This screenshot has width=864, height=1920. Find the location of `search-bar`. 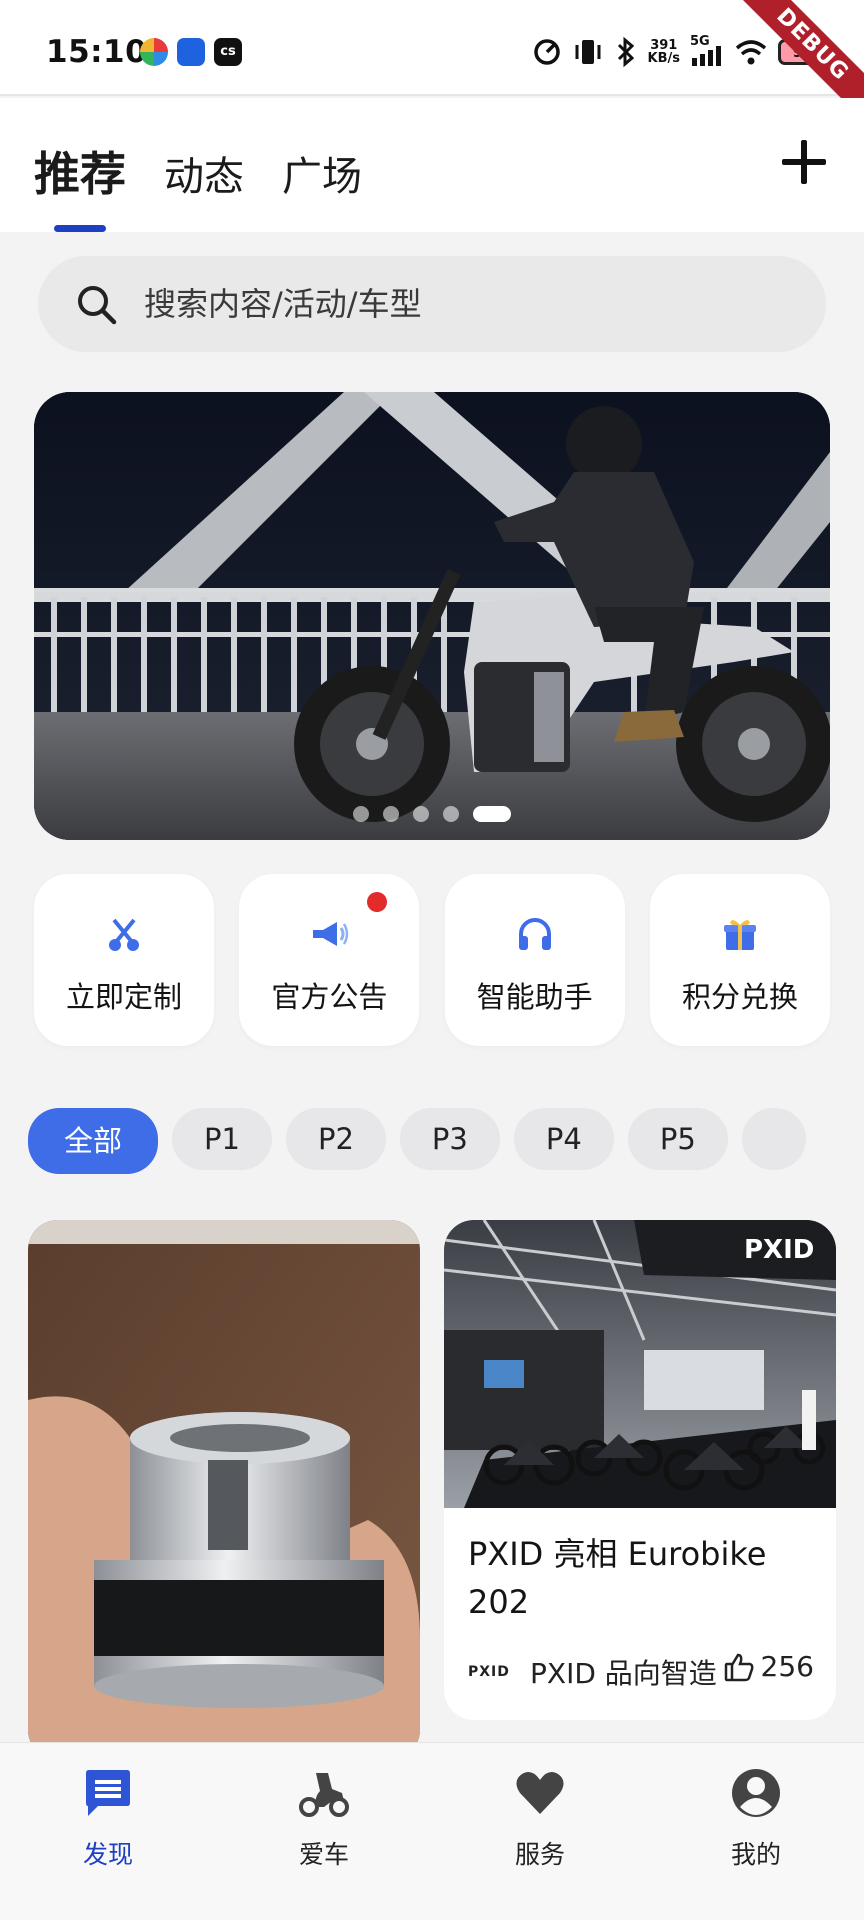

search-bar is located at coordinates (432, 304).